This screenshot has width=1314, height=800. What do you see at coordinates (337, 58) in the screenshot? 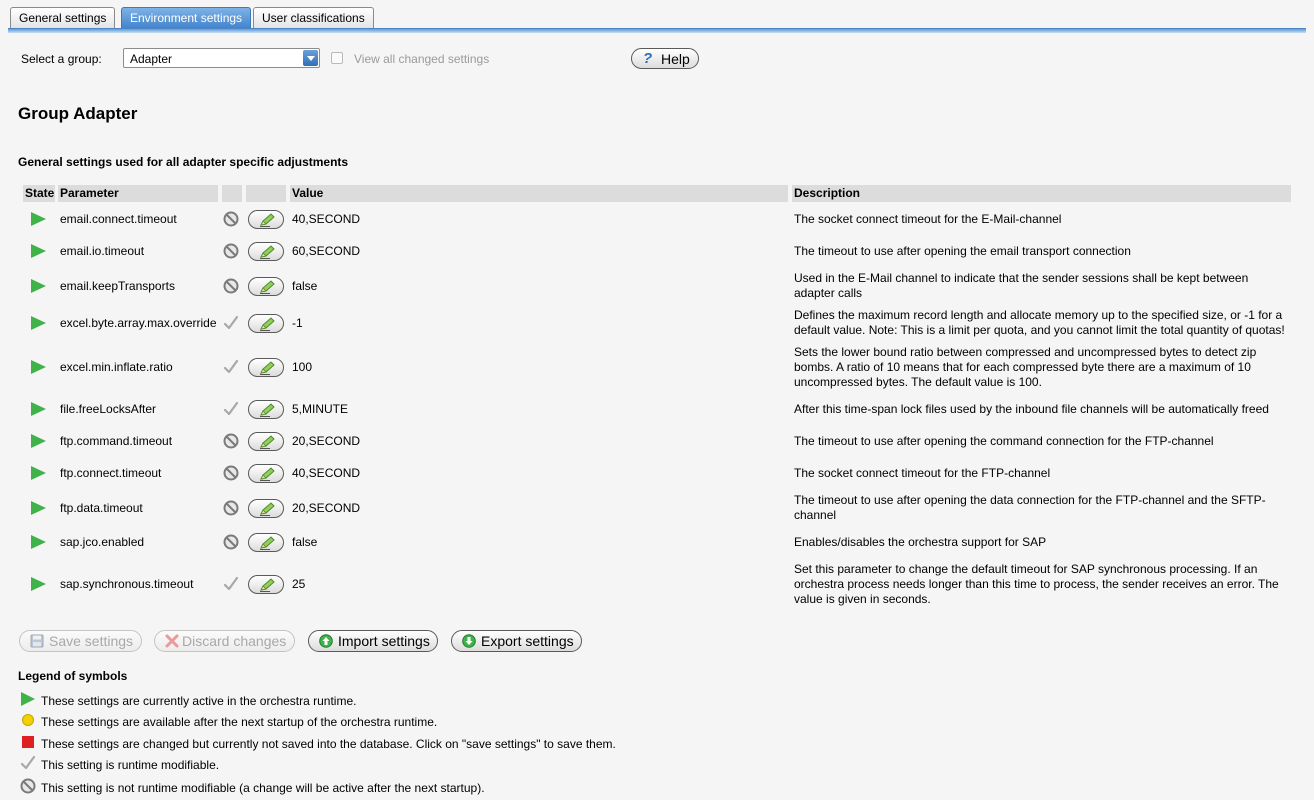
I see `view-changed-checkbox` at bounding box center [337, 58].